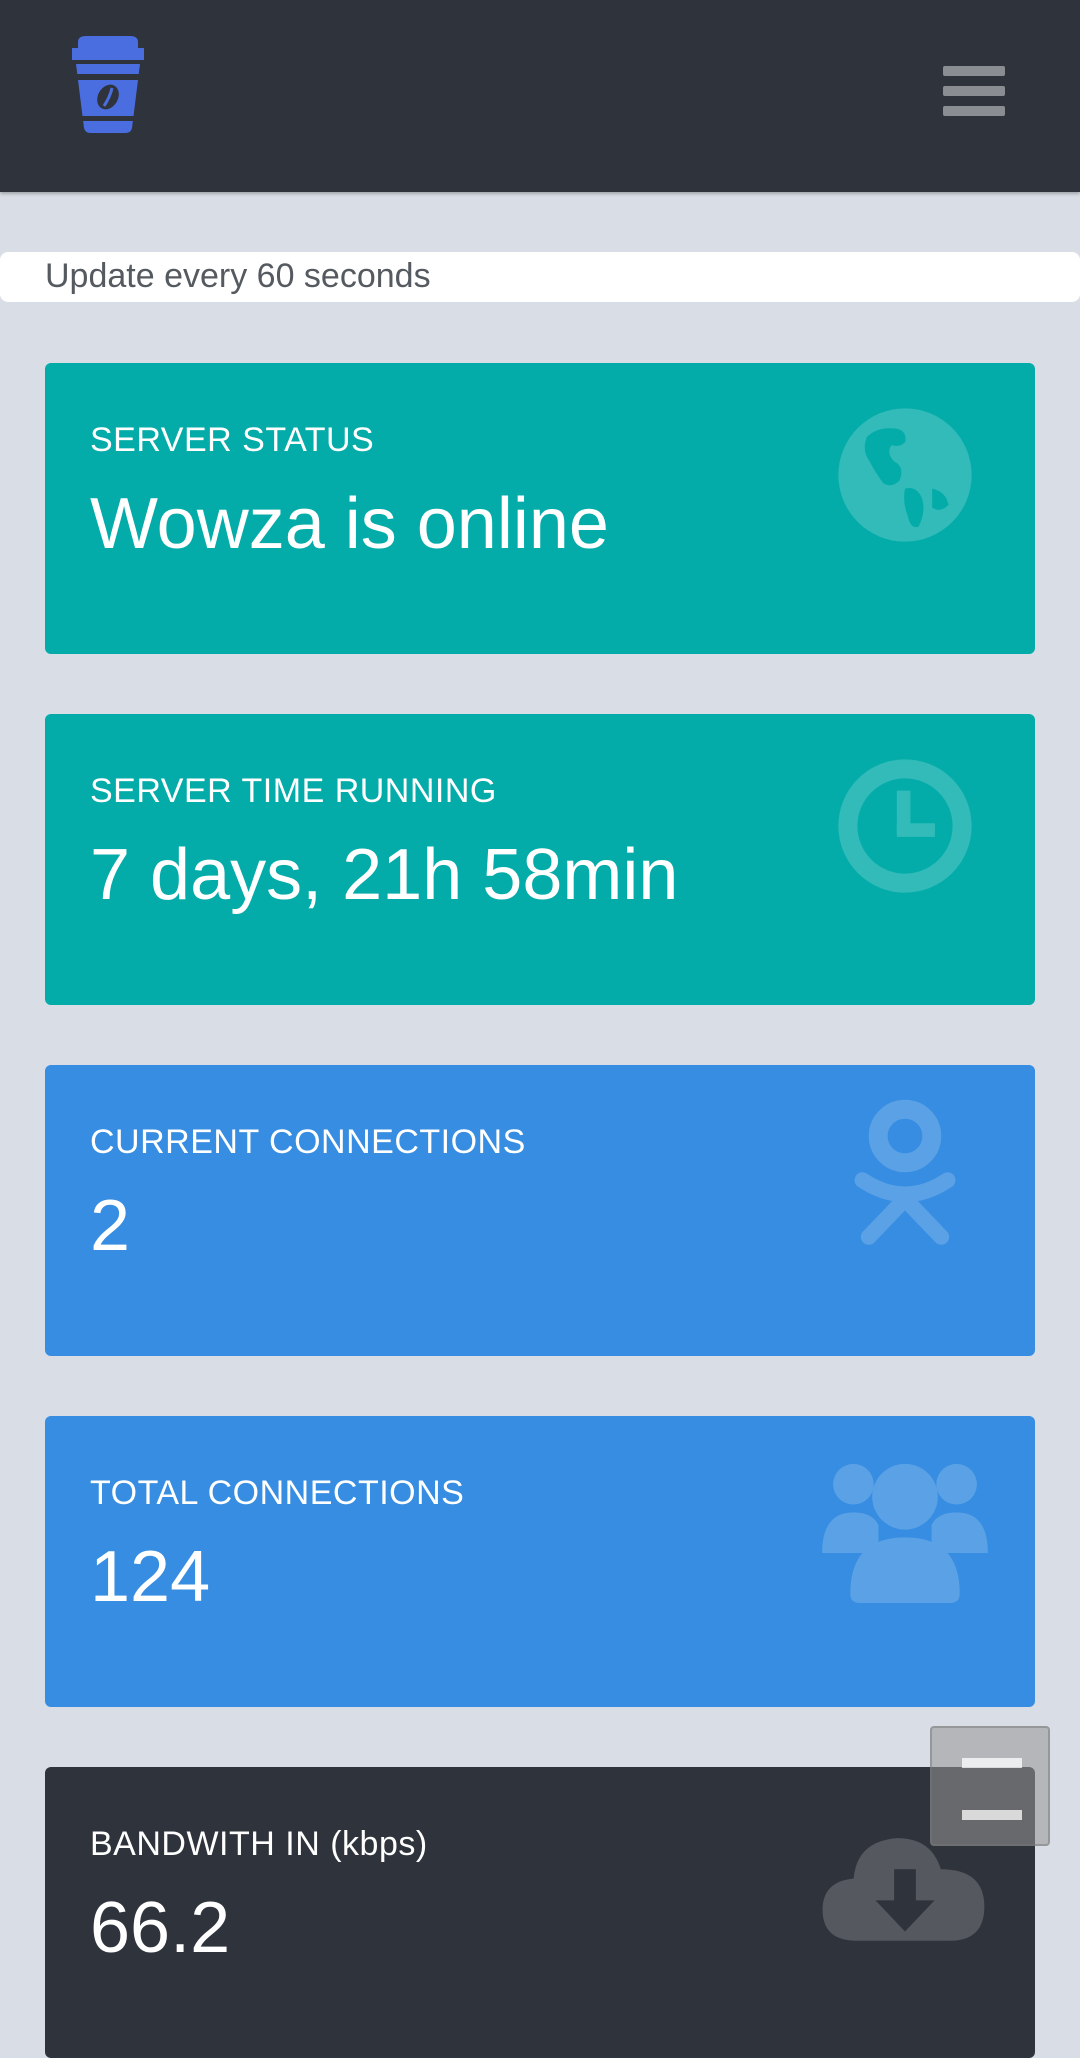  Describe the element at coordinates (259, 1844) in the screenshot. I see `card-label: BANDWITH IN (kbps)` at that location.